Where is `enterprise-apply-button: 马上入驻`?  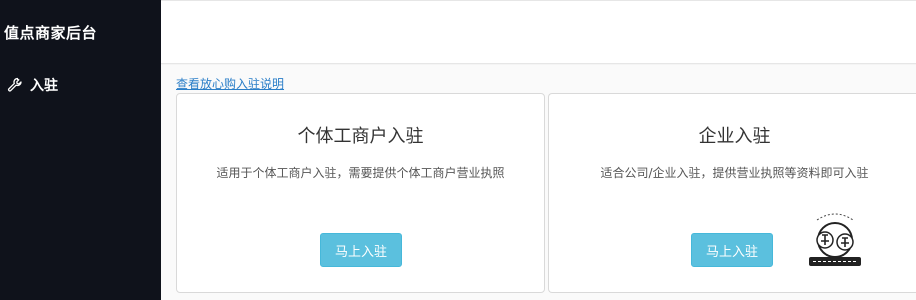
enterprise-apply-button: 马上入驻 is located at coordinates (732, 250).